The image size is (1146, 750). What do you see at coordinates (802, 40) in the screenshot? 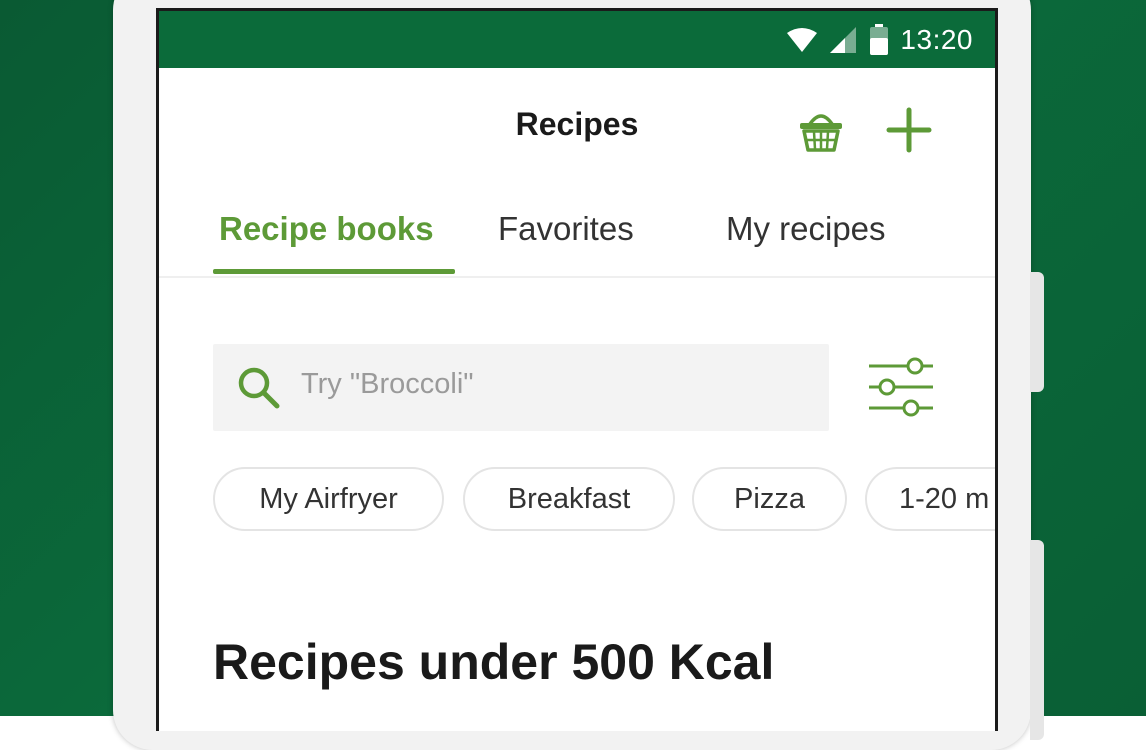
I see `wifi-icon` at bounding box center [802, 40].